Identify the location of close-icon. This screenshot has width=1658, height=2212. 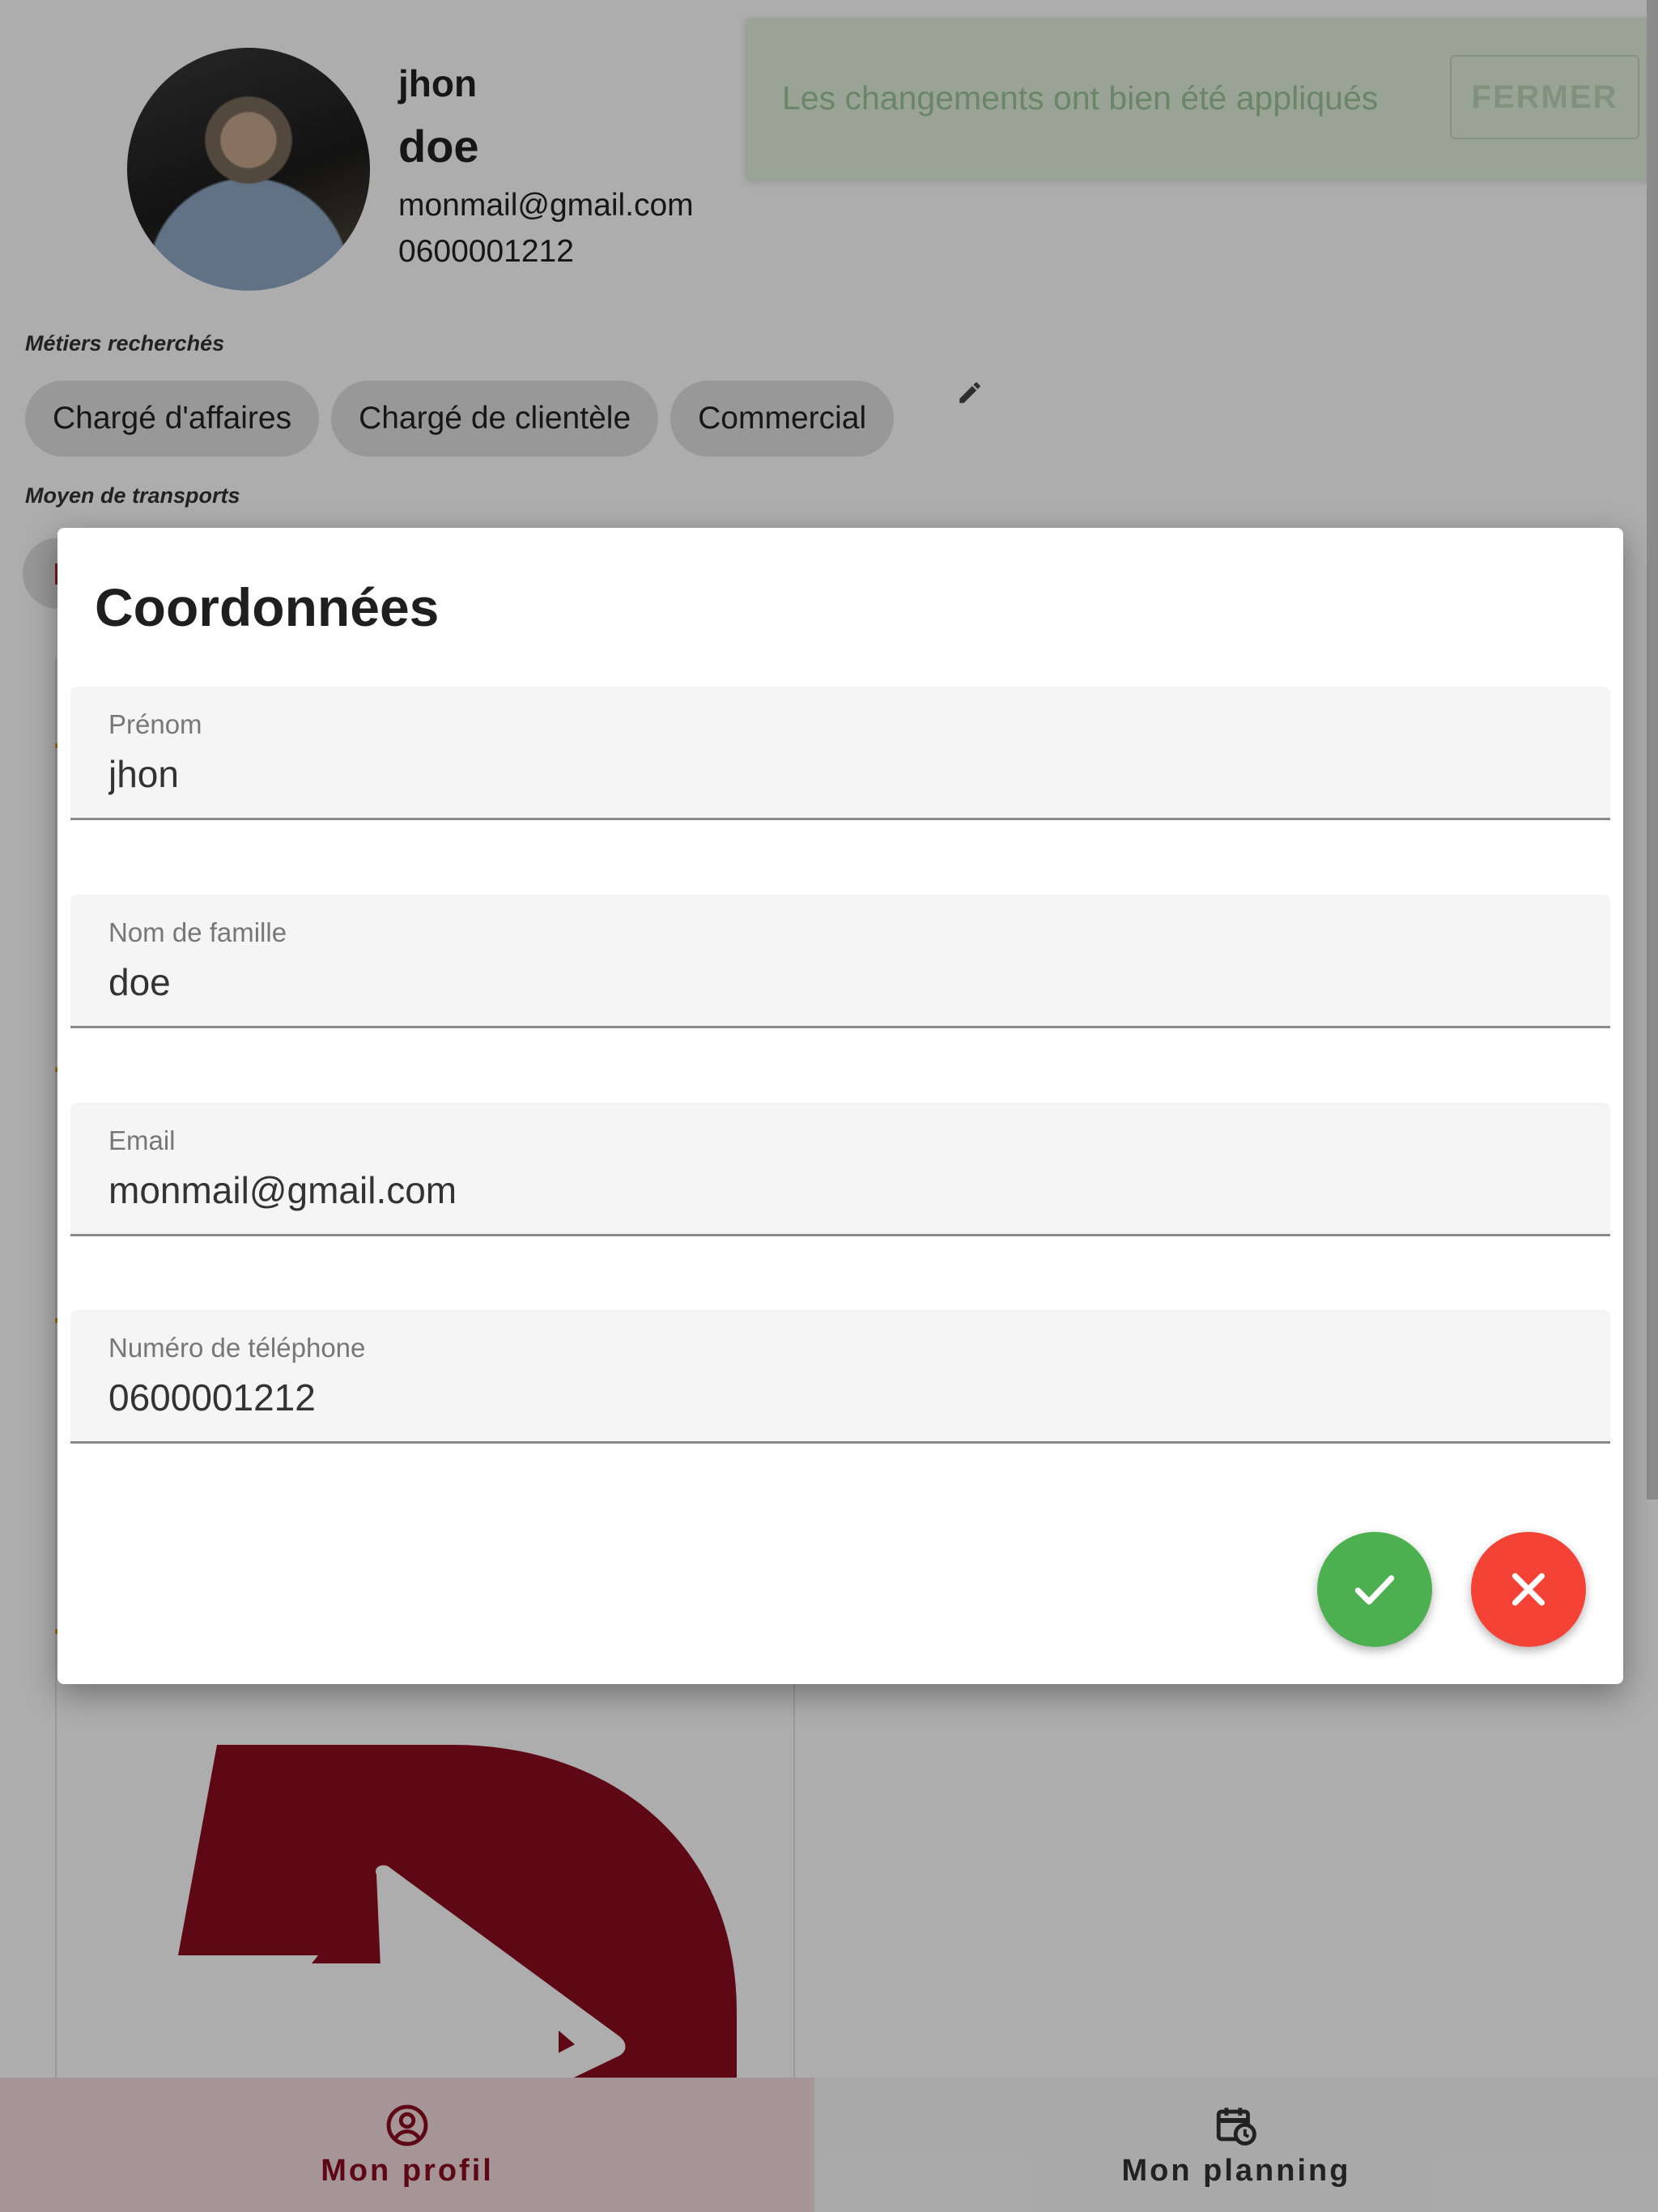
(1528, 1589).